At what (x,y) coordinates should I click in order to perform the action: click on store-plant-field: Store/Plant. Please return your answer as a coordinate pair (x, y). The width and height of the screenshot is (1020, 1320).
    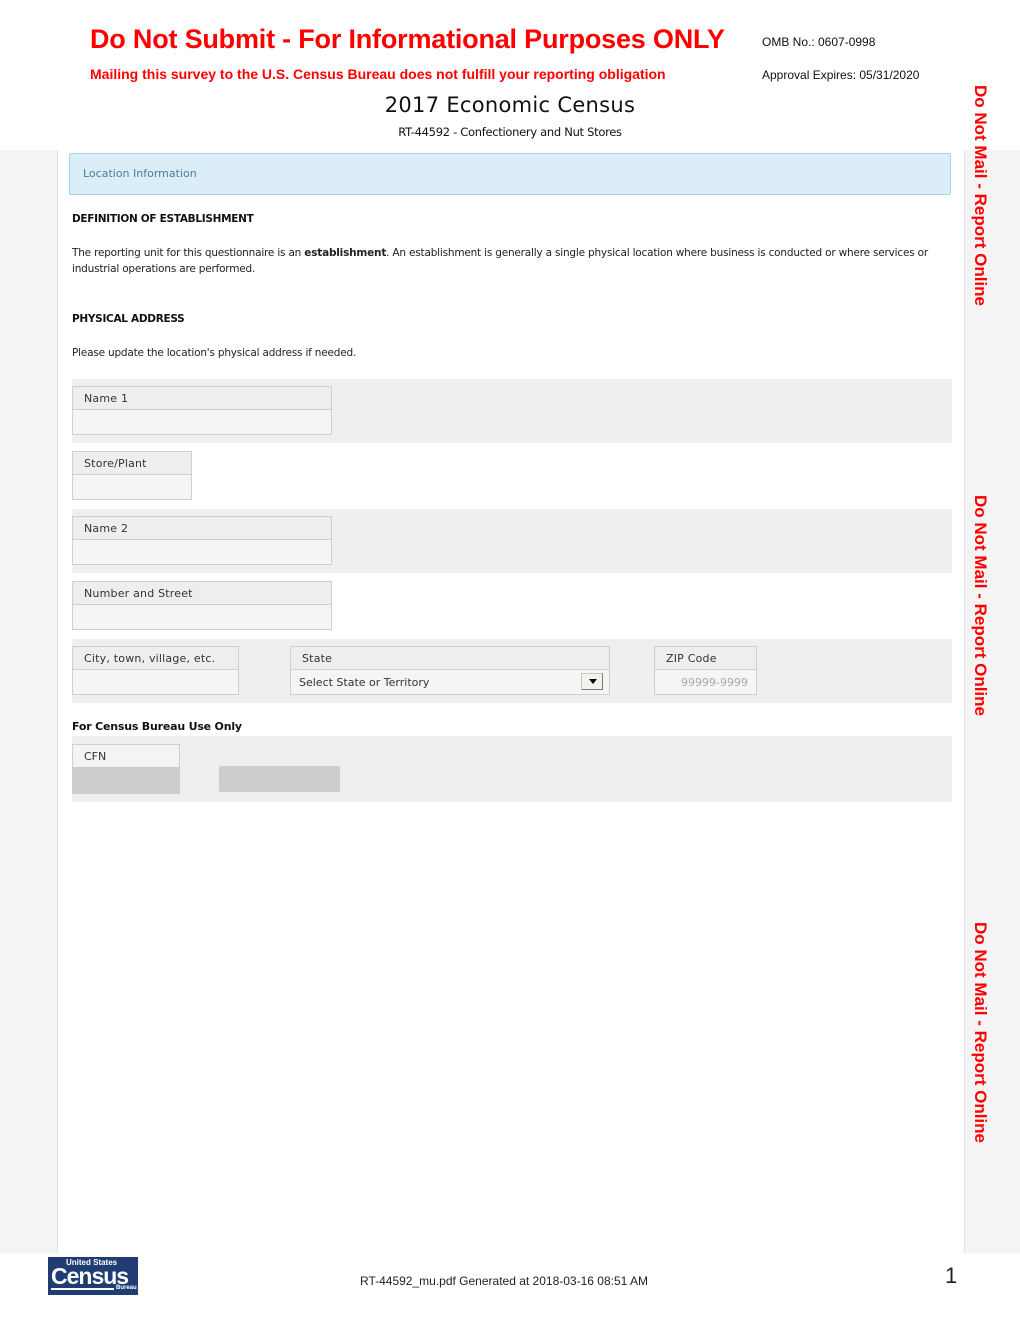
    Looking at the image, I should click on (132, 475).